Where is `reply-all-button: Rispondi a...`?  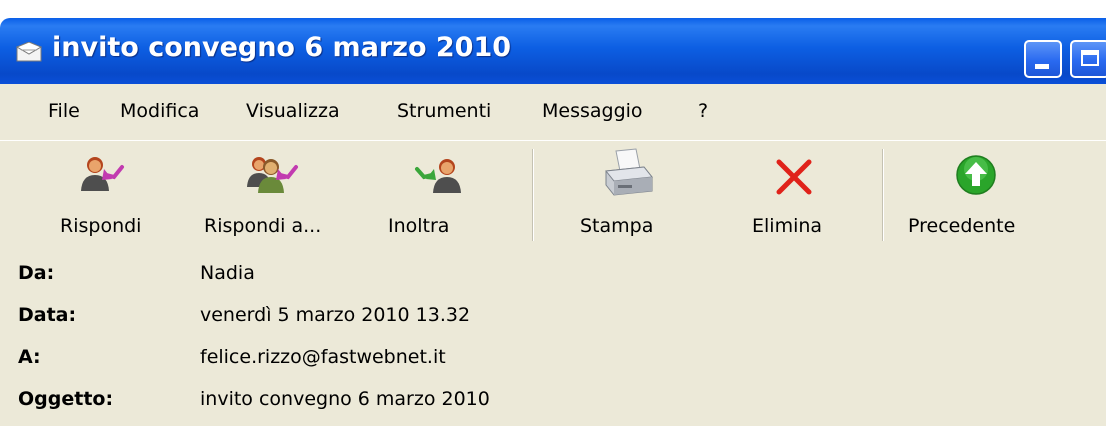
reply-all-button: Rispondi a... is located at coordinates (280, 194).